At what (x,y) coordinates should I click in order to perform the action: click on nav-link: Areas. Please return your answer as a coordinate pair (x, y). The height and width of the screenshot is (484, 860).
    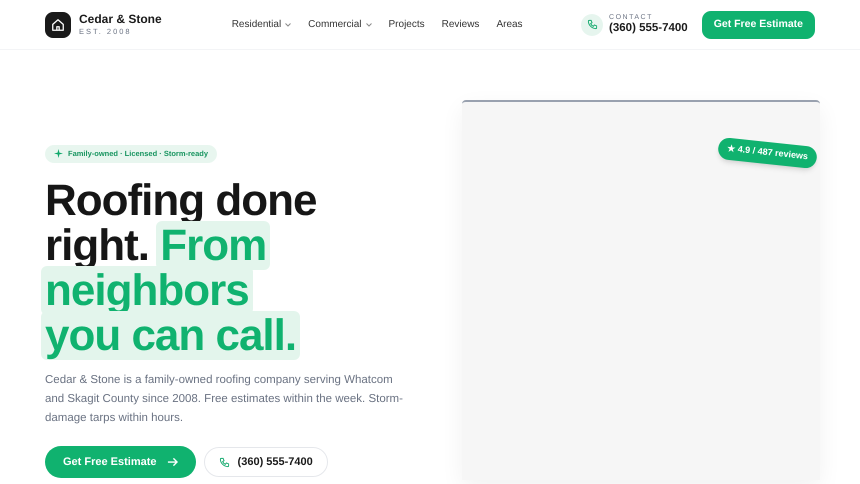
    Looking at the image, I should click on (509, 24).